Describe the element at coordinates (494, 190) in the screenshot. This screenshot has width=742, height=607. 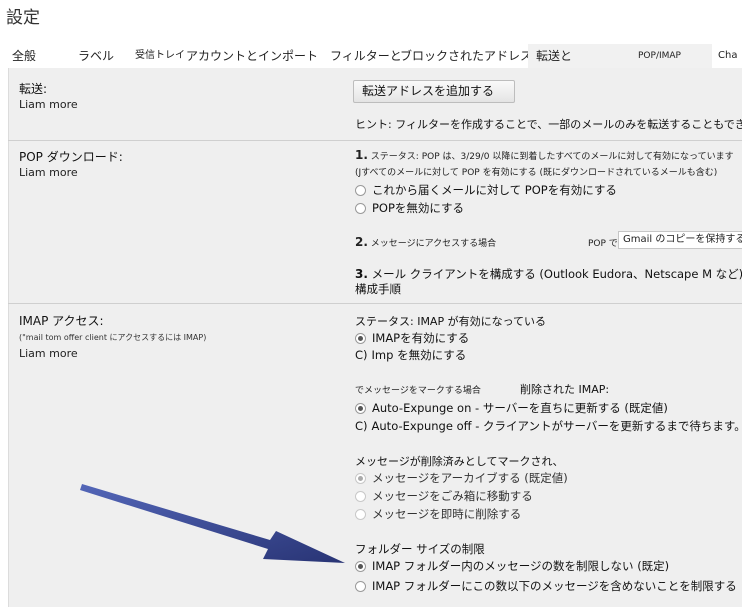
I see `pop-enable-new-label: これから届くメールに対して POPを有効にする` at that location.